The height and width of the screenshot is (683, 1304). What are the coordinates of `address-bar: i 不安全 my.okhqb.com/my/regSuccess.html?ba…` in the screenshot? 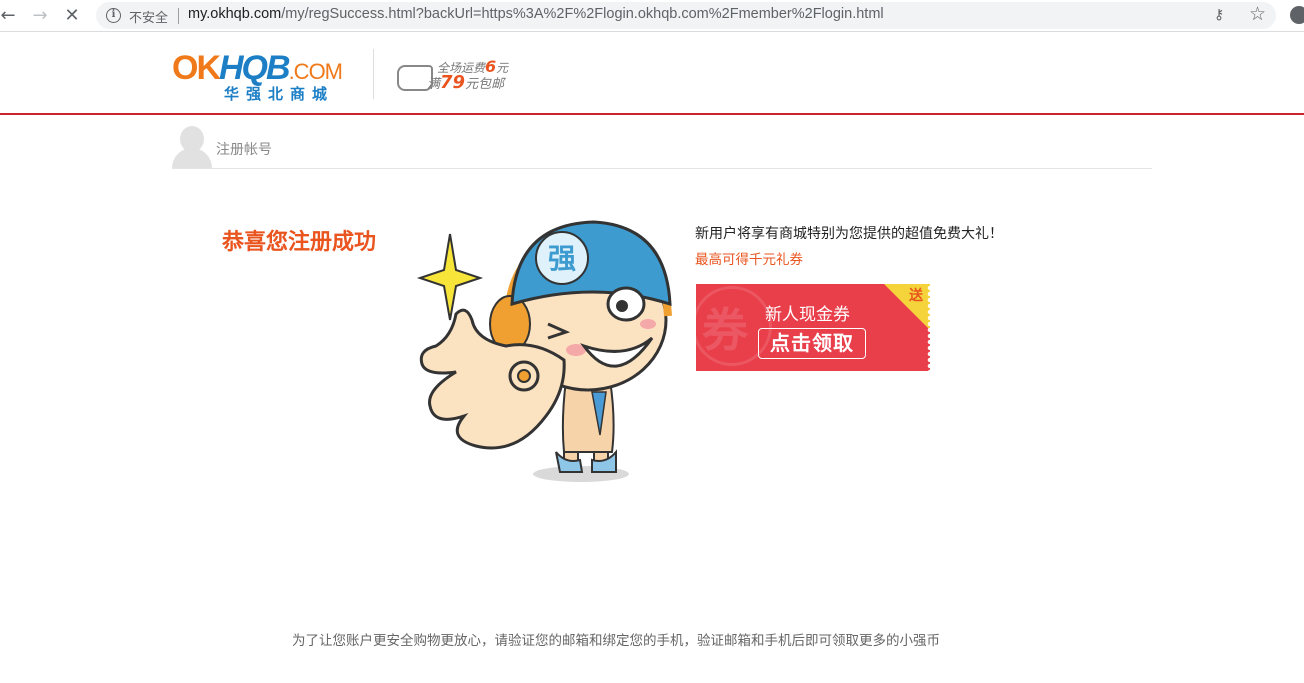 It's located at (686, 15).